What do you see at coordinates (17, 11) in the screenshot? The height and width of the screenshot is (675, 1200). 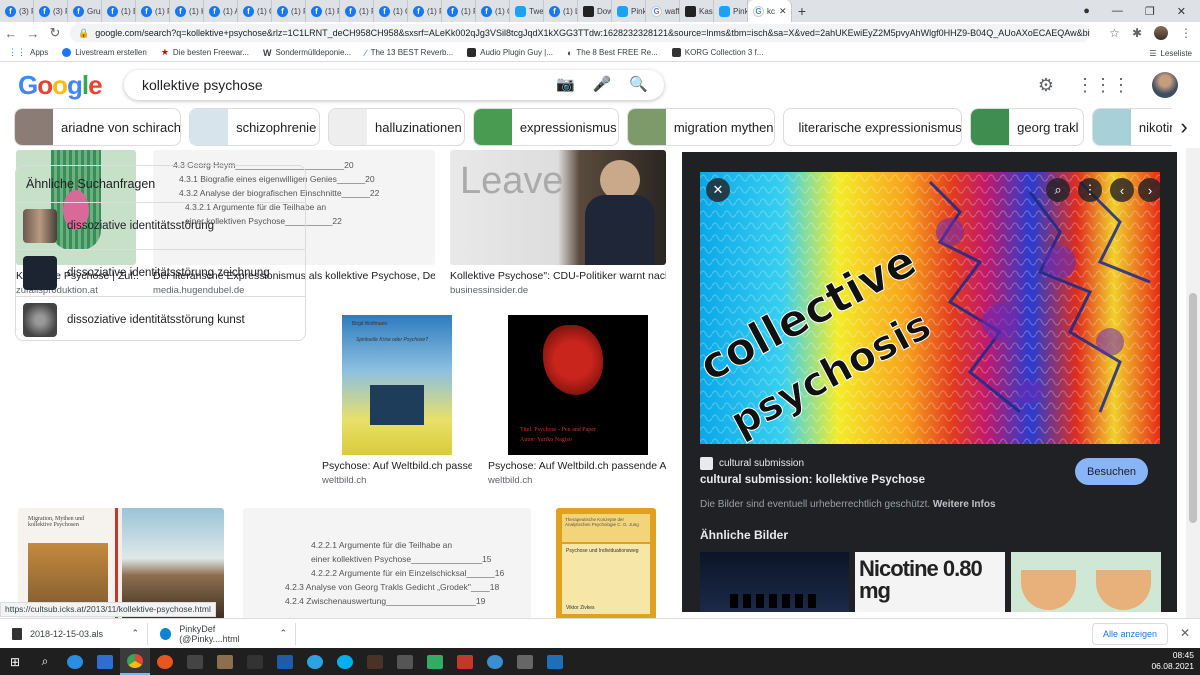 I see `browser-tab: f(3) Fr` at bounding box center [17, 11].